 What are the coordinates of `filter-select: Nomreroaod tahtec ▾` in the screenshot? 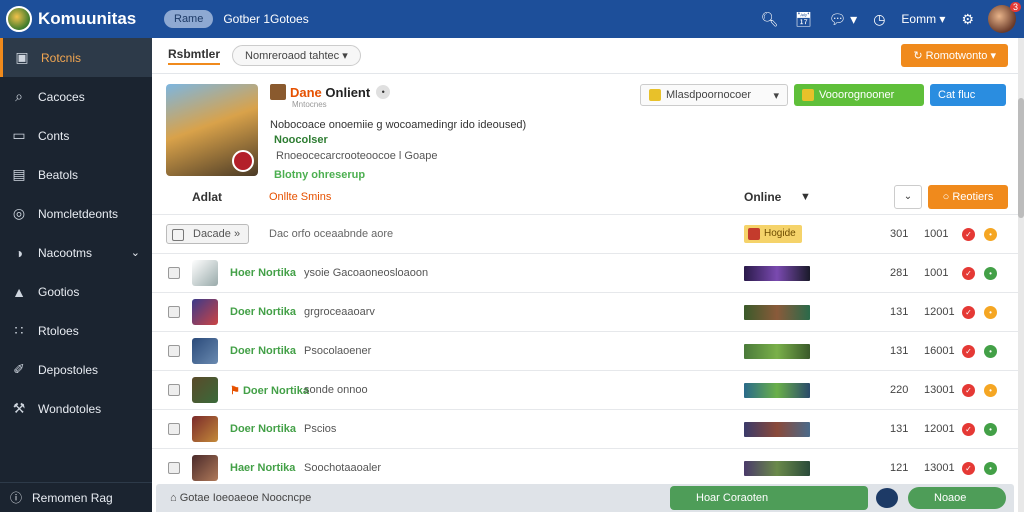 It's located at (296, 55).